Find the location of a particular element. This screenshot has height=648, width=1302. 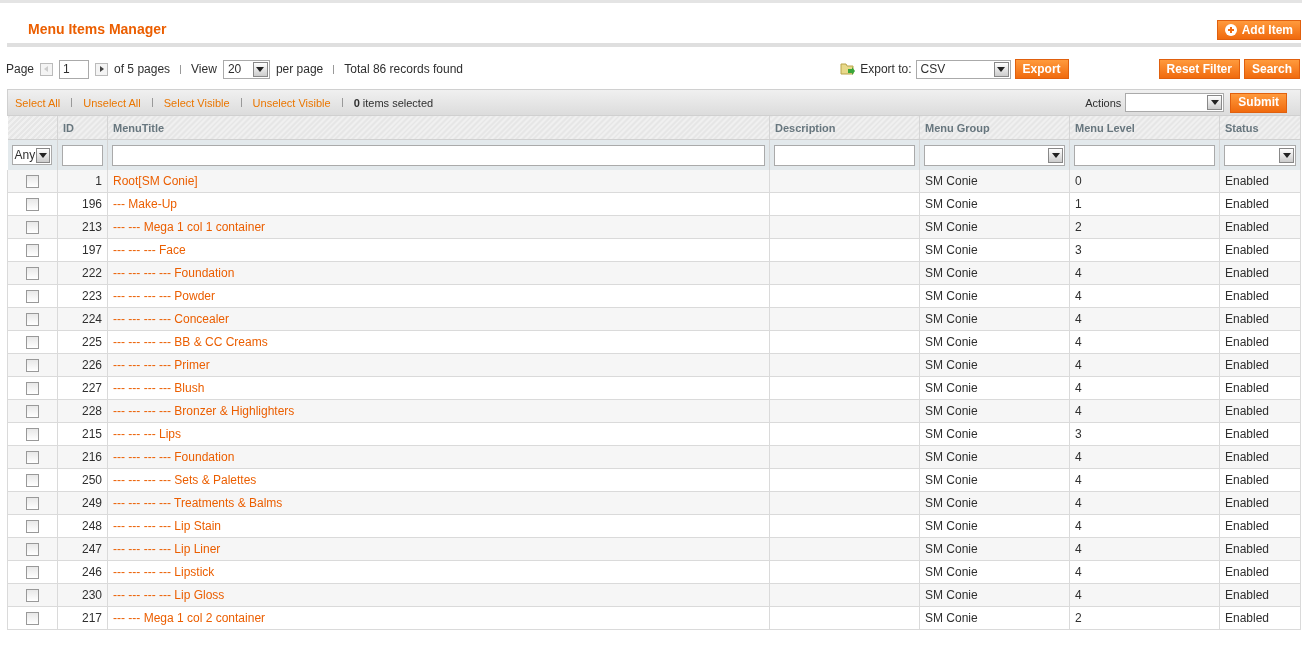

id-cell: 225 is located at coordinates (82, 342).